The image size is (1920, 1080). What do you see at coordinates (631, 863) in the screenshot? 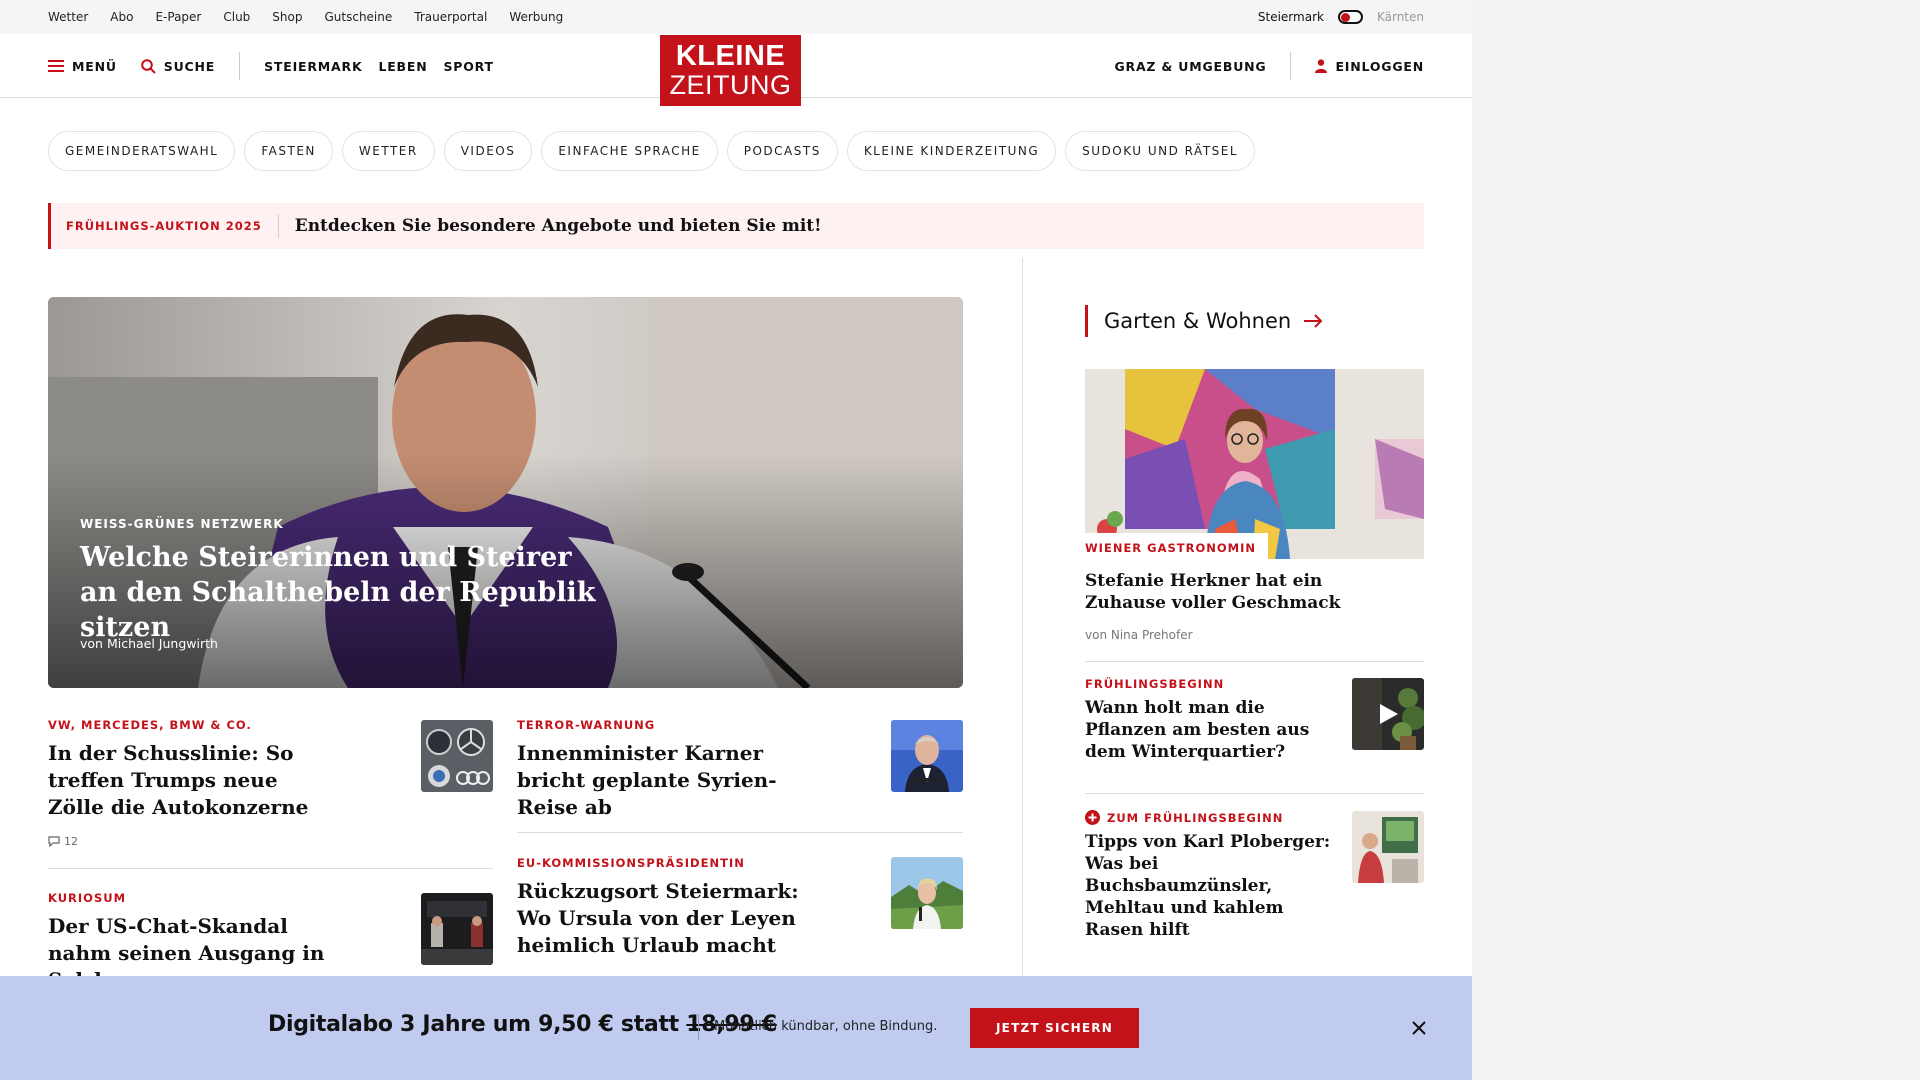
I see `article-kicker: EU-KOMMISSIONSPRÄSIDENTIN` at bounding box center [631, 863].